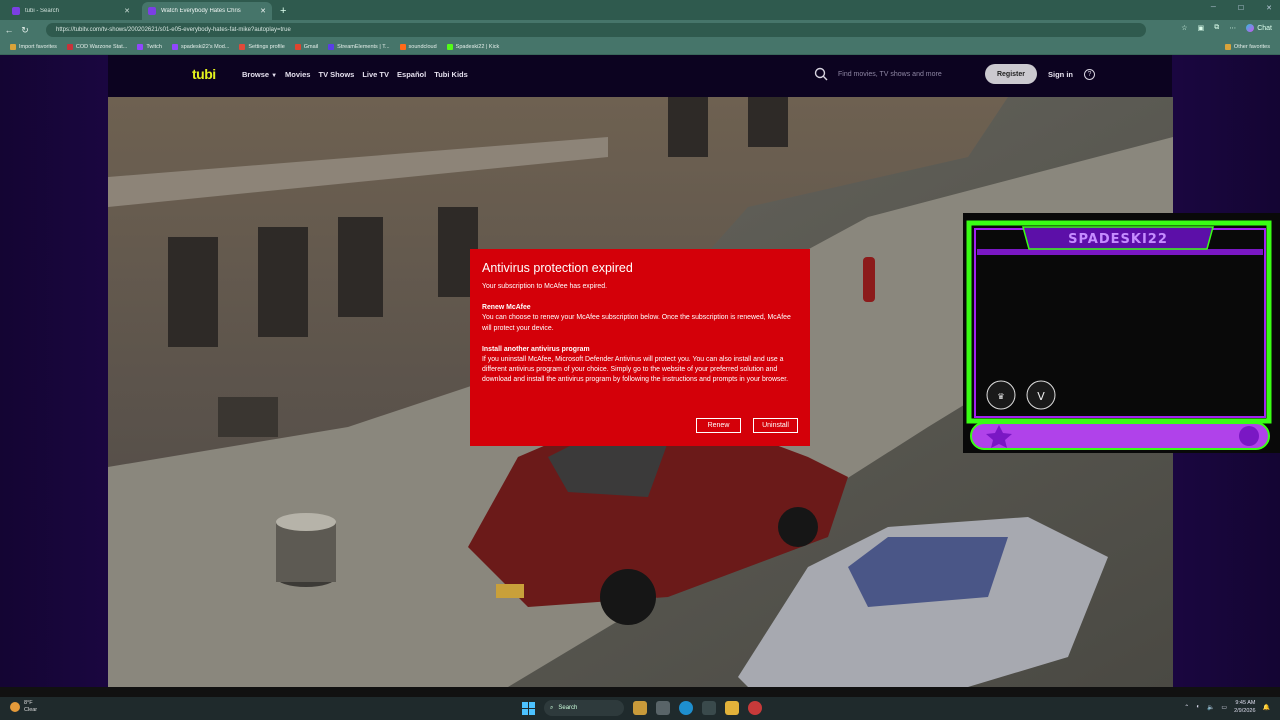 This screenshot has height=720, width=1280. What do you see at coordinates (1201, 28) in the screenshot?
I see `collections-icon: ▣` at bounding box center [1201, 28].